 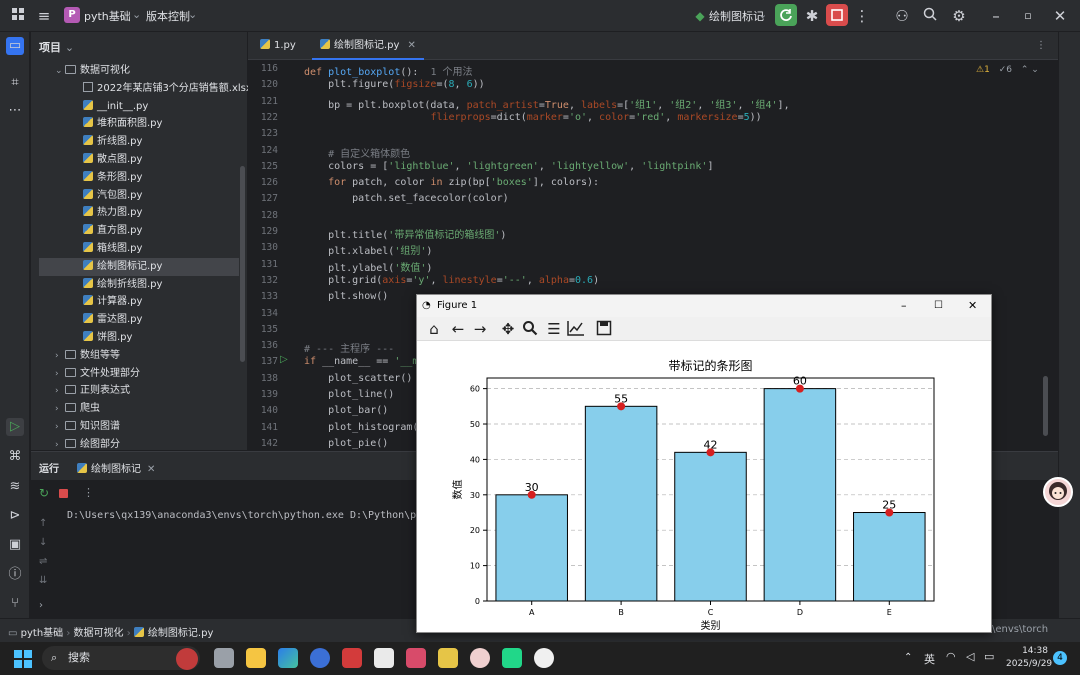 What do you see at coordinates (15, 575) in the screenshot?
I see `problems-icon: ⓘ` at bounding box center [15, 575].